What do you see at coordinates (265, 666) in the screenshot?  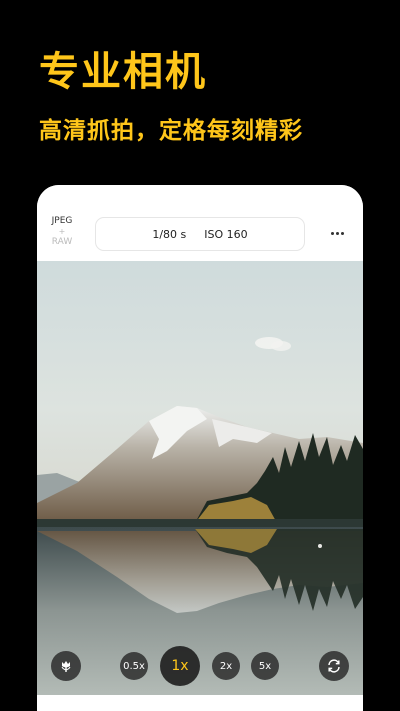 I see `zoom-option-5x: 5x` at bounding box center [265, 666].